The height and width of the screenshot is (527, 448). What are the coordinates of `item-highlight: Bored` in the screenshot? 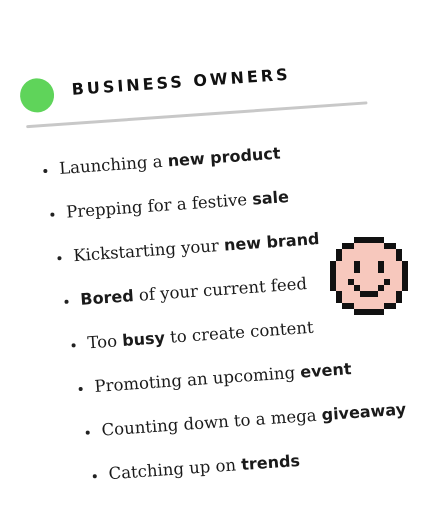 It's located at (107, 297).